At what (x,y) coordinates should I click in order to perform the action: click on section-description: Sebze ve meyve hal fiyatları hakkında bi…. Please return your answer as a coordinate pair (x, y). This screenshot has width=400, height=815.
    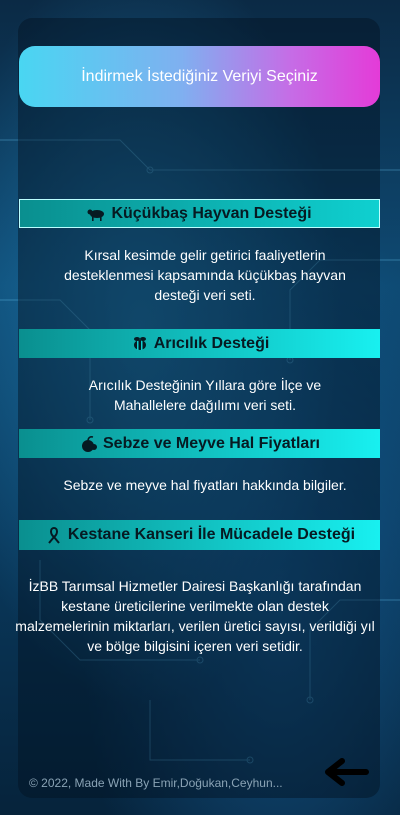
    Looking at the image, I should click on (205, 485).